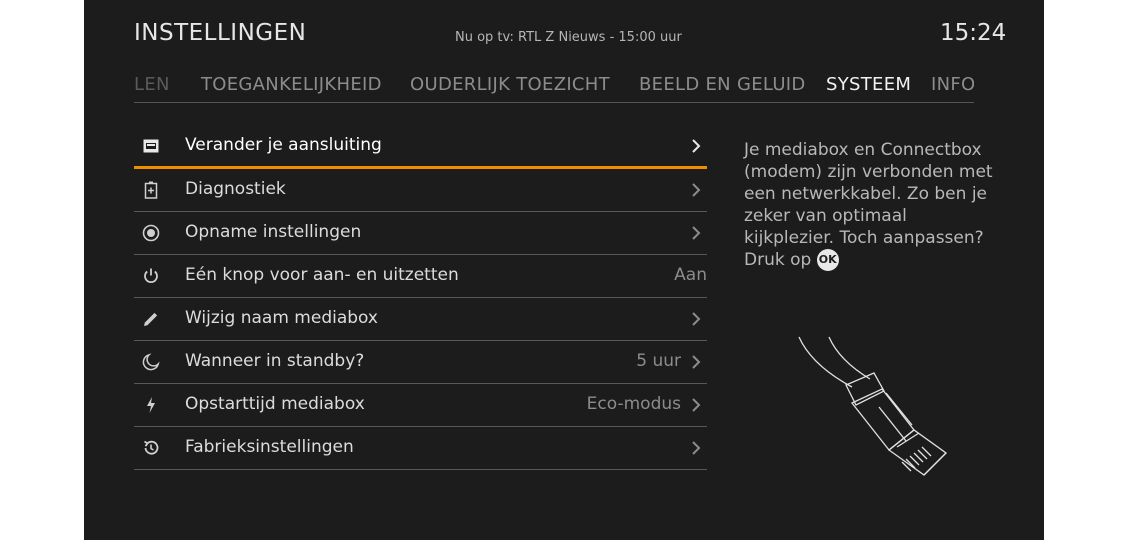 This screenshot has width=1128, height=540. I want to click on menu-item-label: Verander je aansluiting, so click(283, 145).